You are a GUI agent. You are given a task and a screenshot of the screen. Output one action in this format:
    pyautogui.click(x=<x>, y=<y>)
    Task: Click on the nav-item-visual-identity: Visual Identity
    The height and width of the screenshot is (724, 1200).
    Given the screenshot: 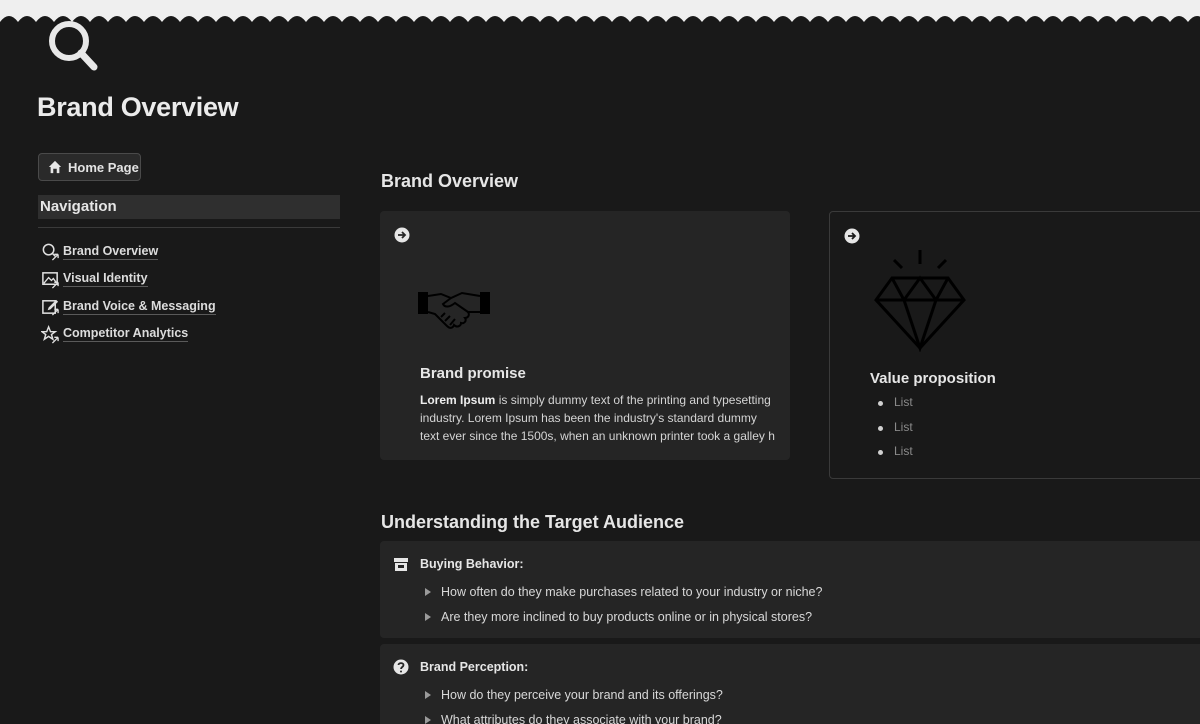 What is the action you would take?
    pyautogui.click(x=128, y=280)
    